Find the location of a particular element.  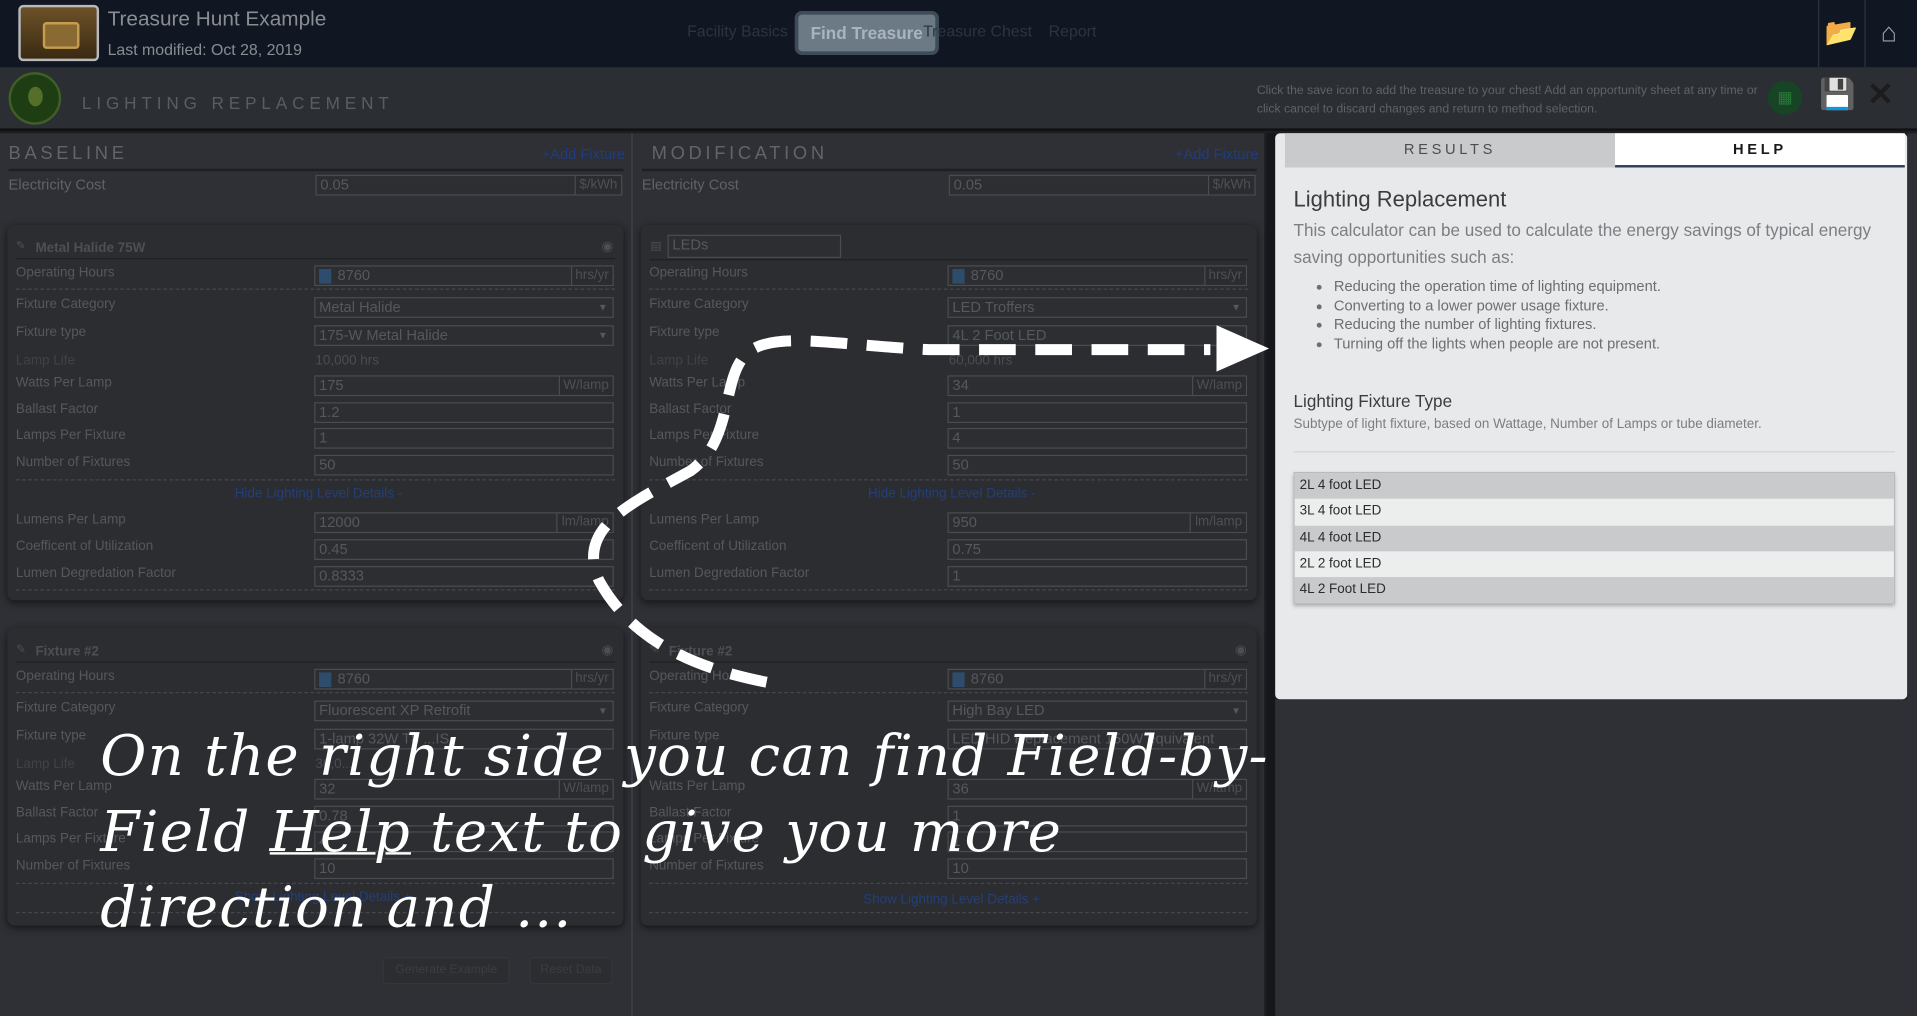

reset-data-button: Reset Data is located at coordinates (571, 971).